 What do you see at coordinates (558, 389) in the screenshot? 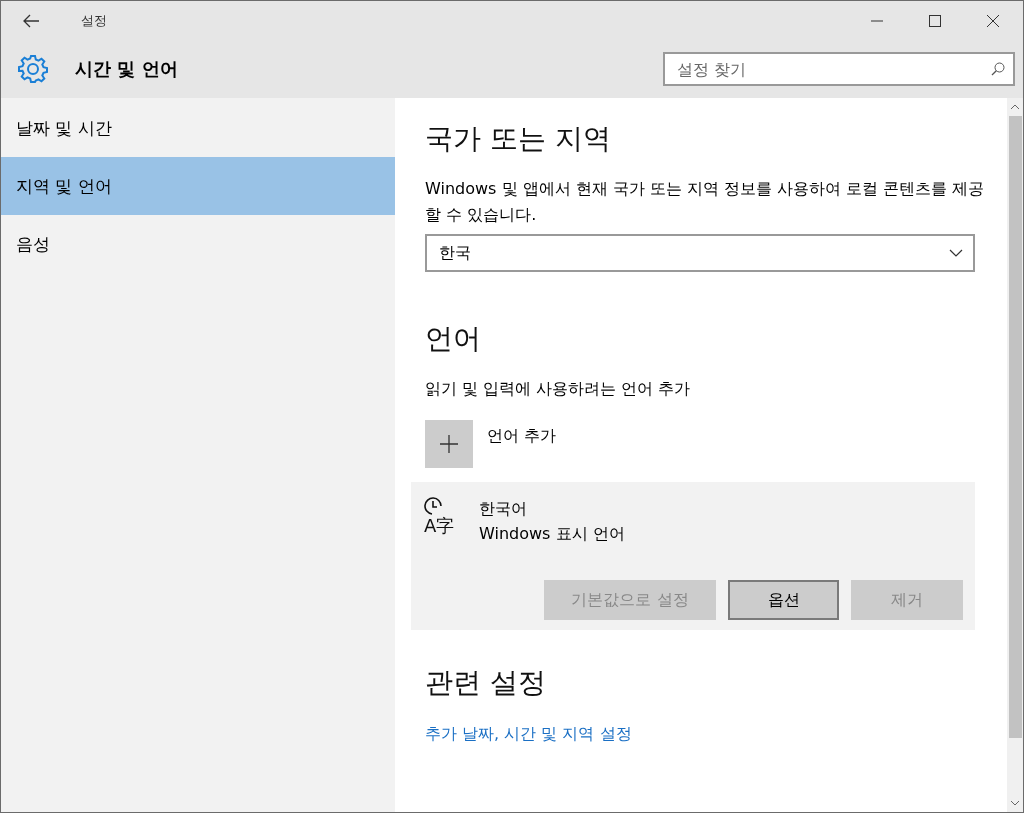
I see `description-text: 읽기 및 입력에 사용하려는 언어 추가` at bounding box center [558, 389].